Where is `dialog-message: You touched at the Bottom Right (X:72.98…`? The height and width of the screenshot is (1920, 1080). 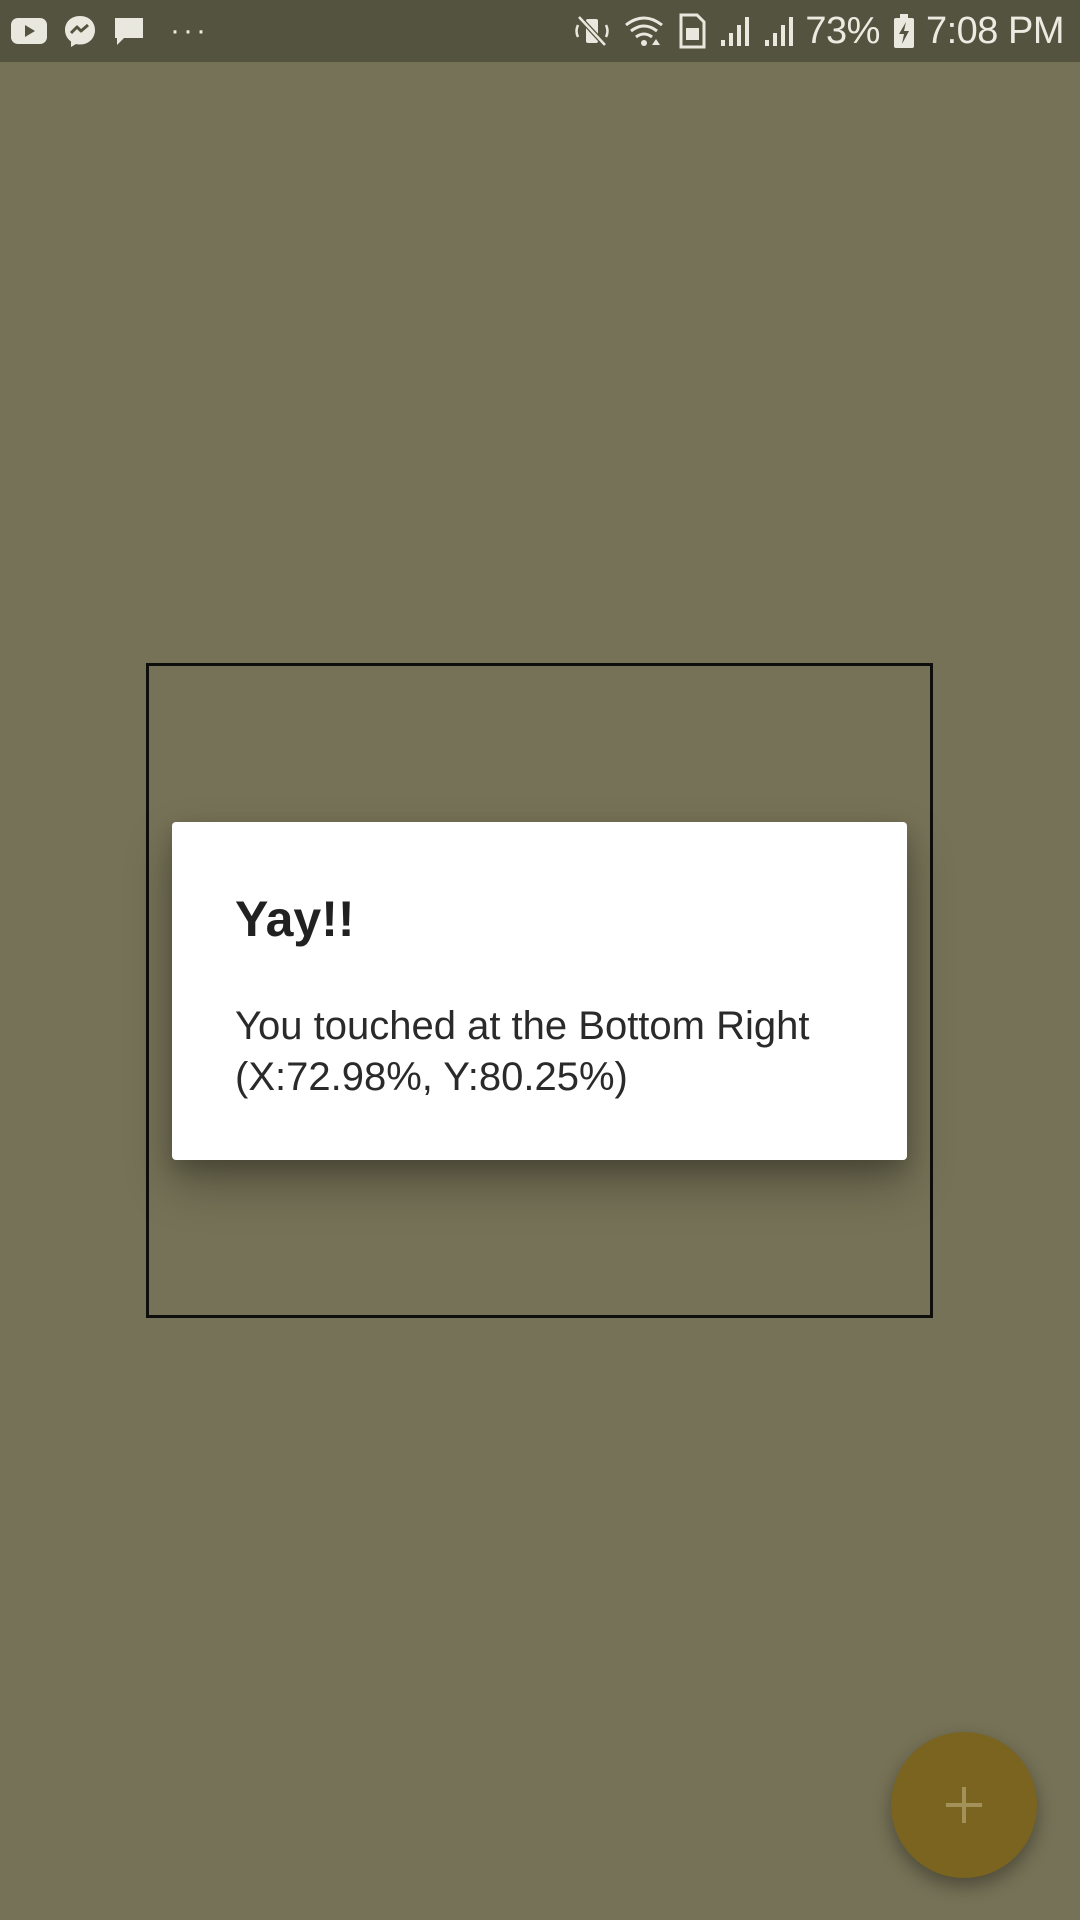
dialog-message: You touched at the Bottom Right (X:72.98… is located at coordinates (551, 1052).